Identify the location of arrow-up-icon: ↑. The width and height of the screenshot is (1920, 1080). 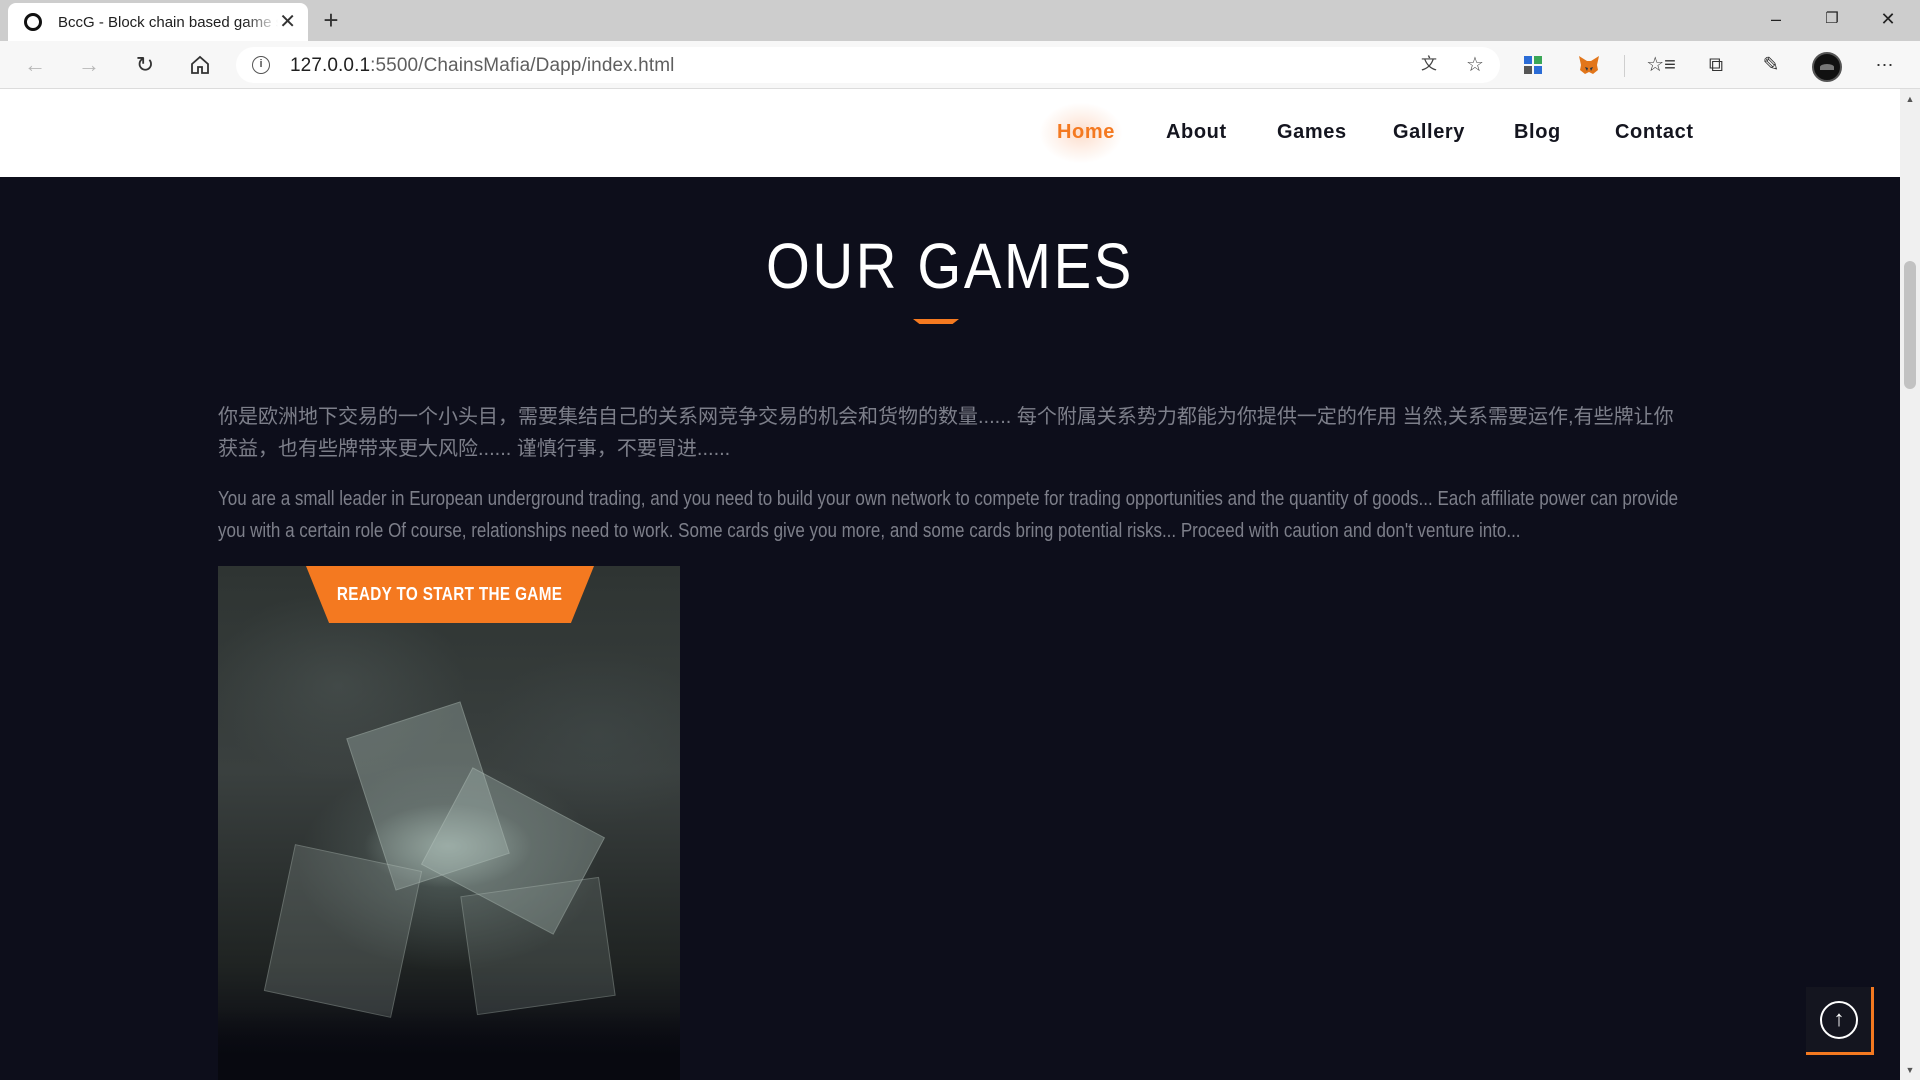
(1839, 1020).